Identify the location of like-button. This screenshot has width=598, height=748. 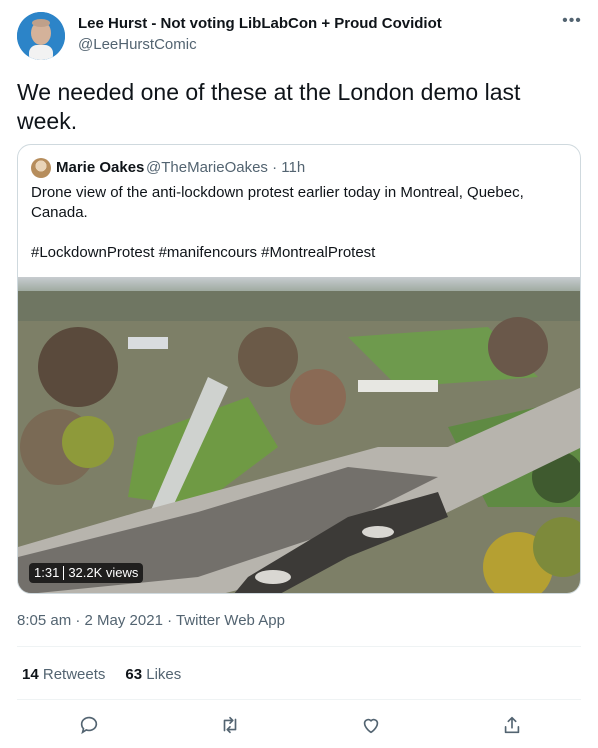
(371, 725).